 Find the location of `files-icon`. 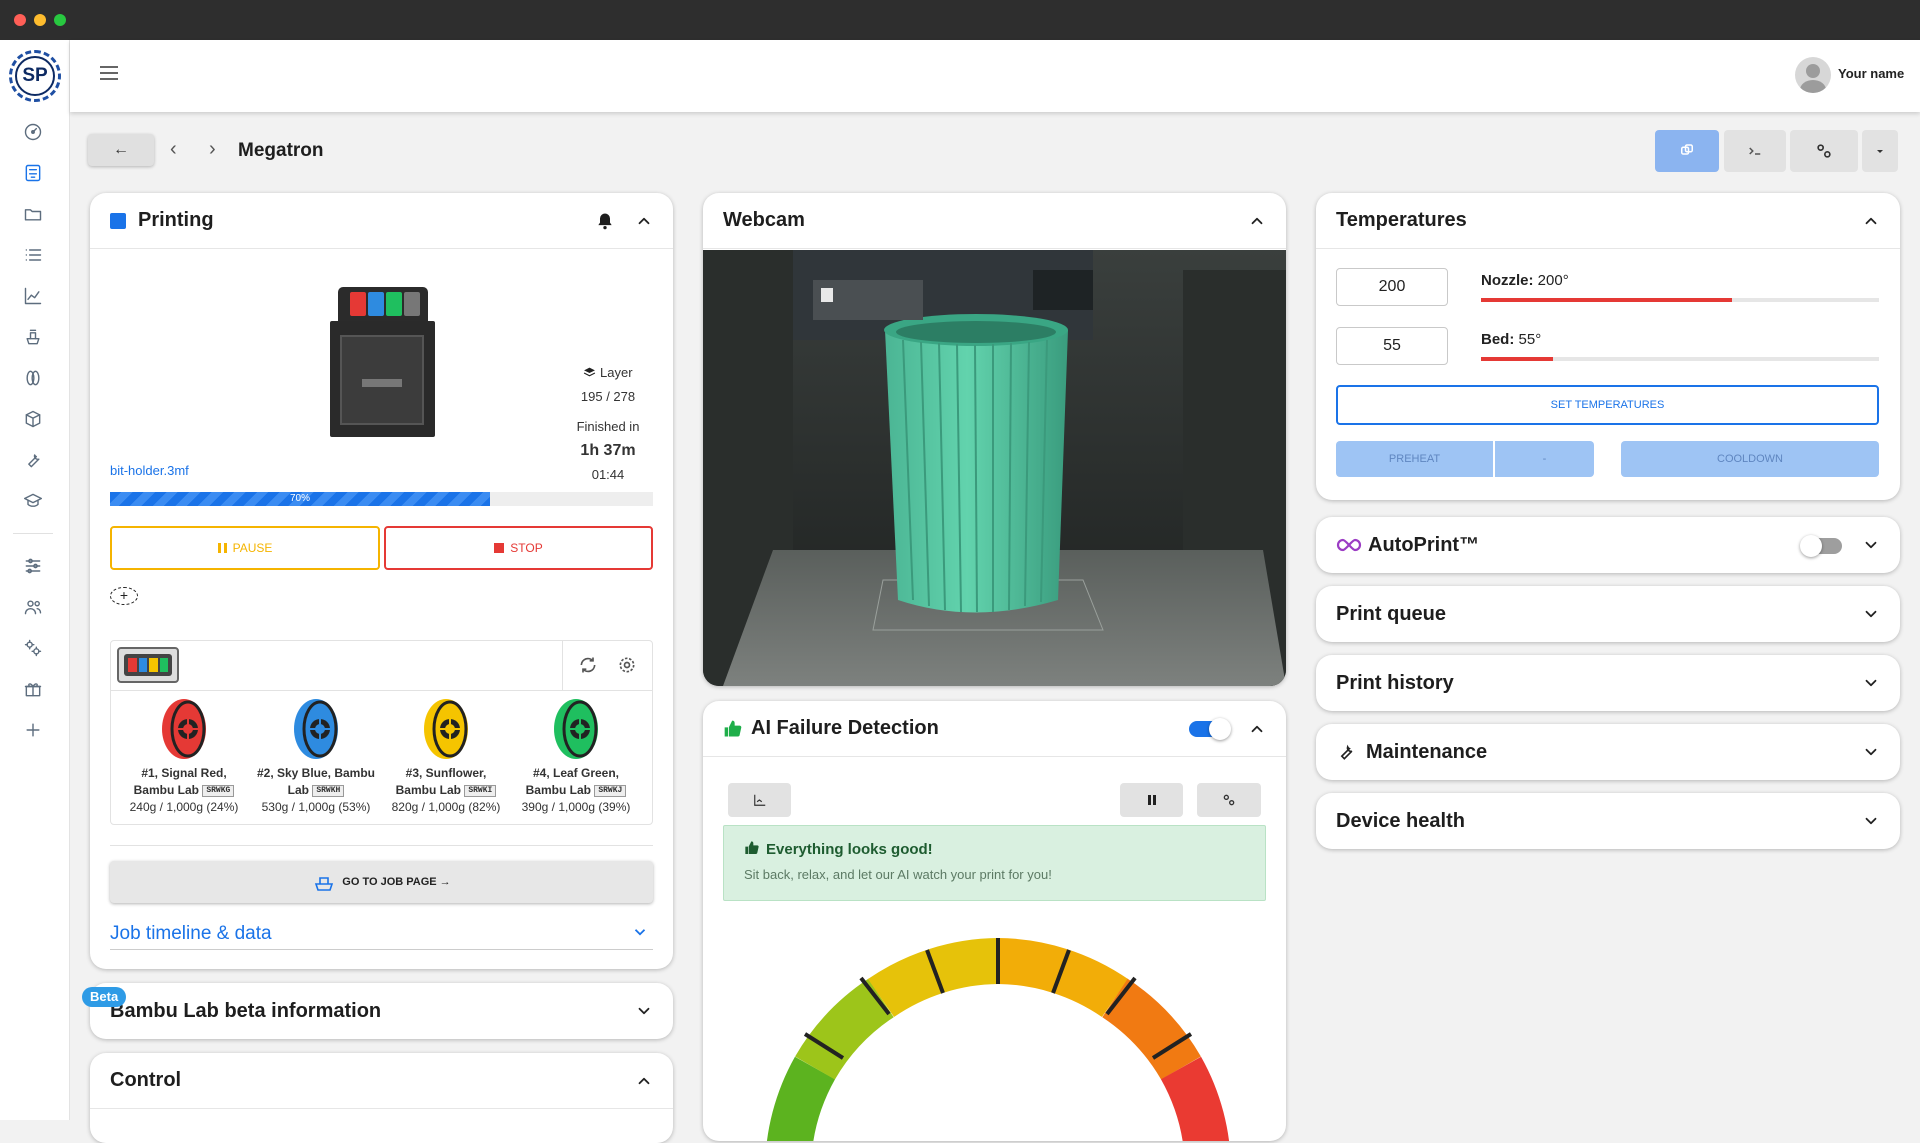

files-icon is located at coordinates (33, 214).